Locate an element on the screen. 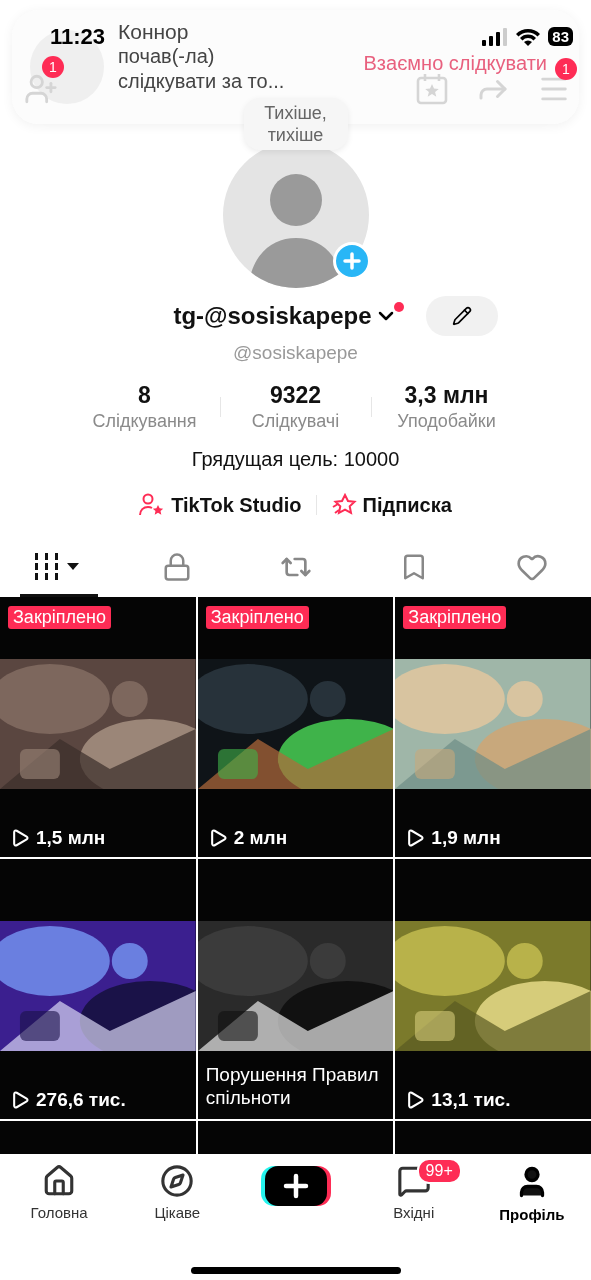 The height and width of the screenshot is (1280, 591). video-tile: Порушення Правил спільноти is located at coordinates (295, 989).